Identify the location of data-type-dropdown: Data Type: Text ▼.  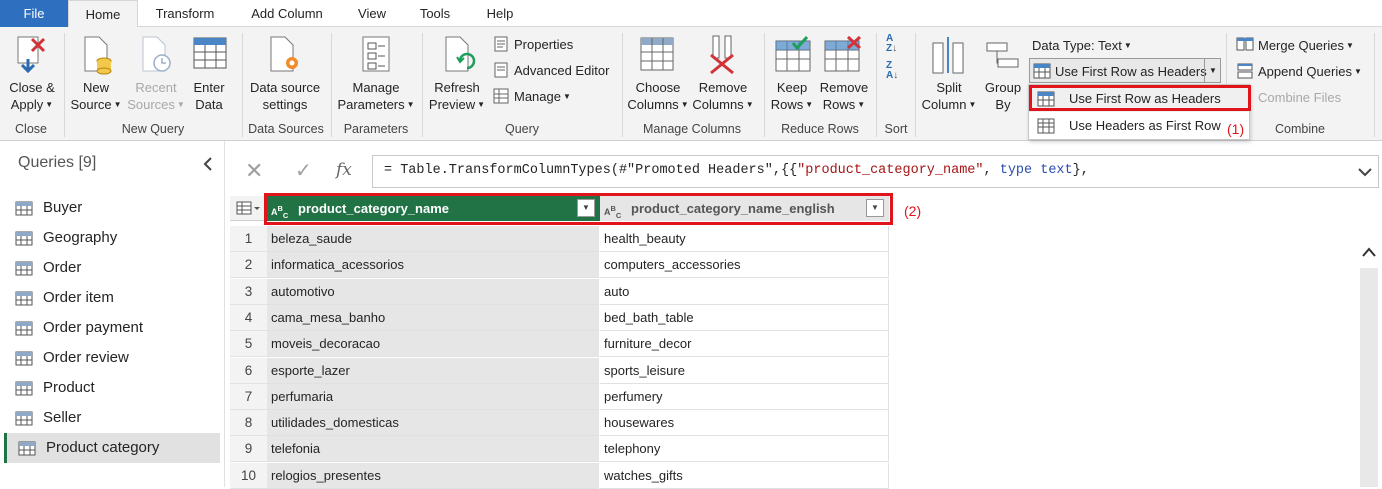
(1082, 45).